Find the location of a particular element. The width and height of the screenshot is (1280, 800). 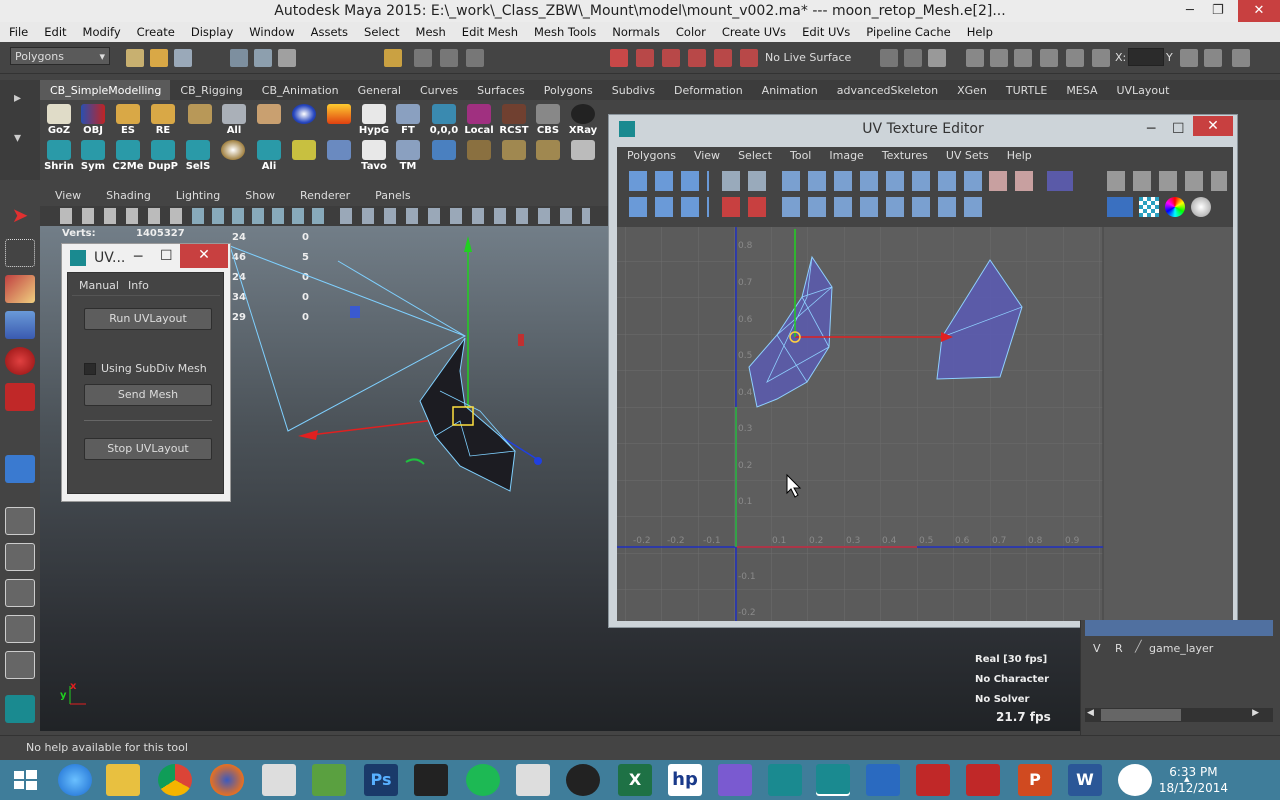

skull-app-icon is located at coordinates (583, 780).